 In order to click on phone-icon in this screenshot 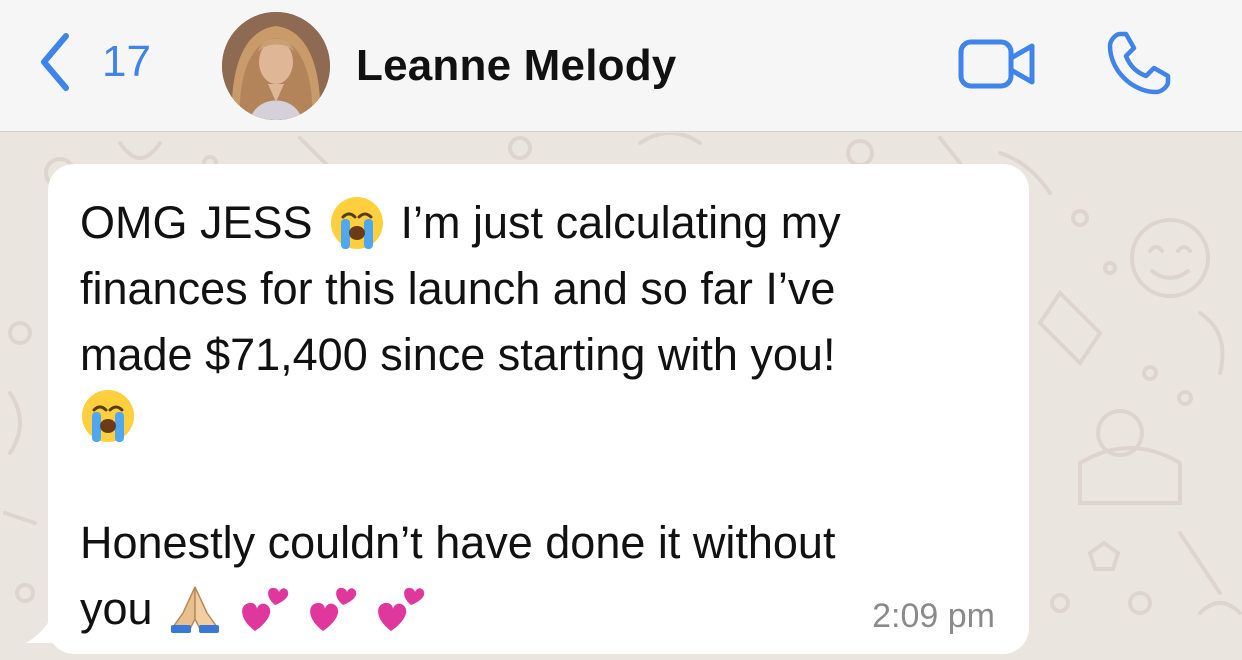, I will do `click(1139, 63)`.